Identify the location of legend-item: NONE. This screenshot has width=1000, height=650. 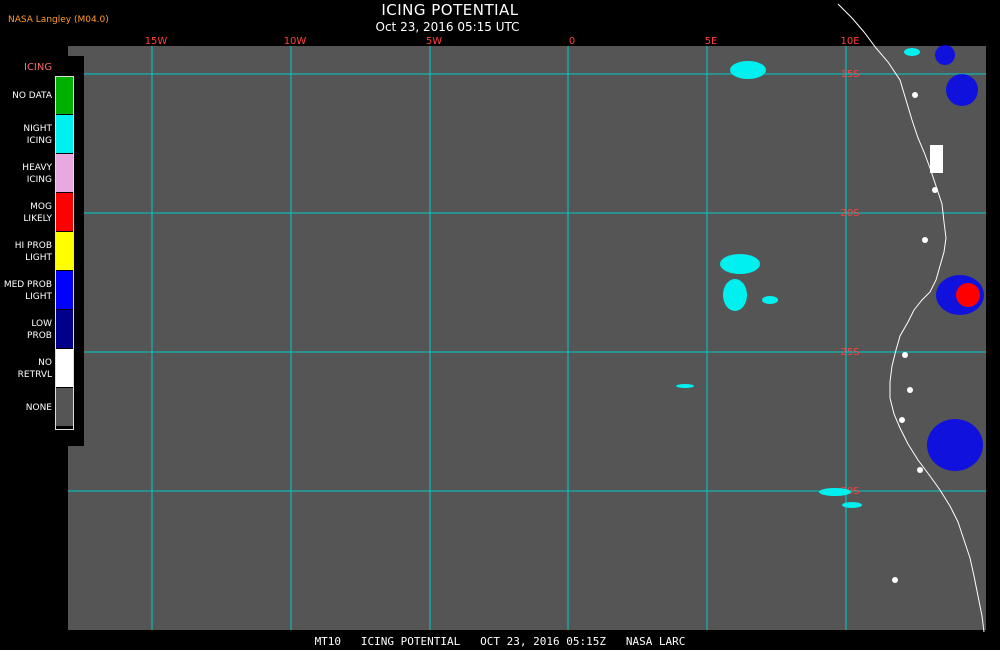
(38, 407).